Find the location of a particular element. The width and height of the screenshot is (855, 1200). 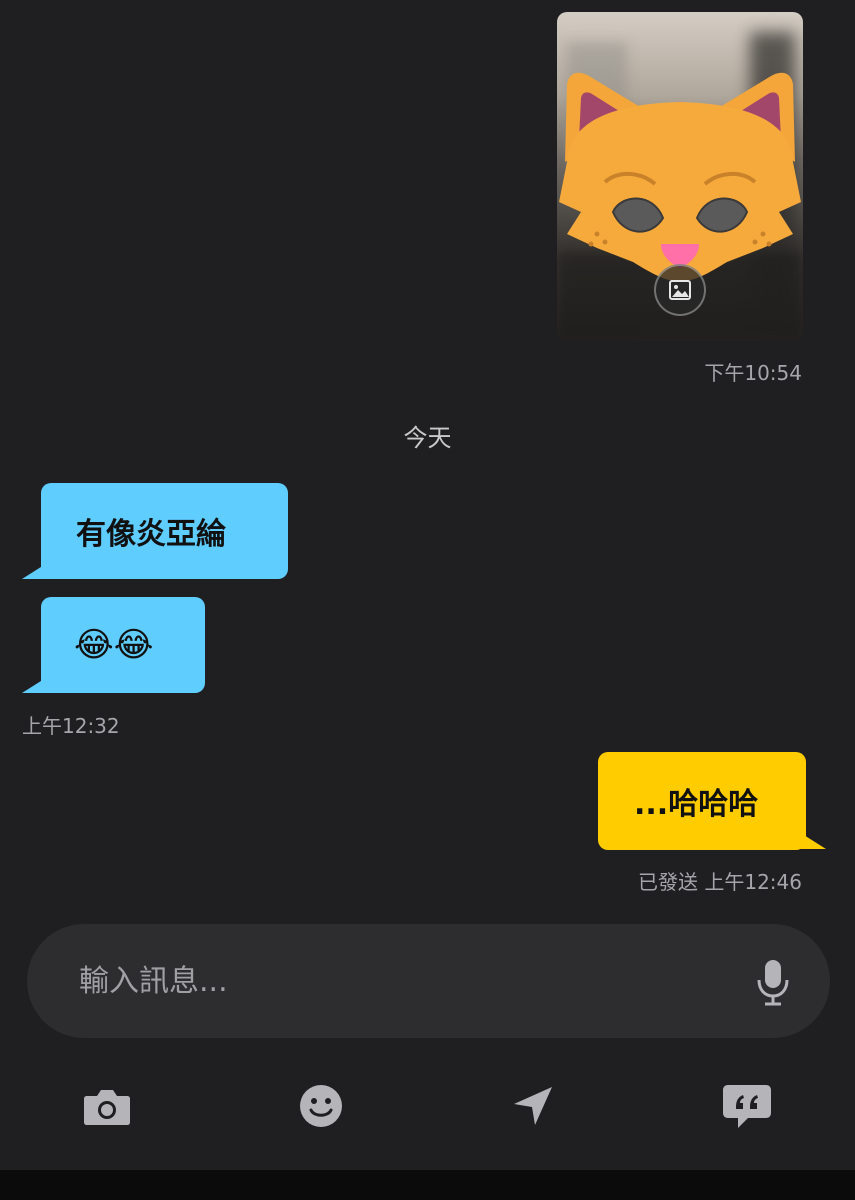

camera-button is located at coordinates (107, 1106).